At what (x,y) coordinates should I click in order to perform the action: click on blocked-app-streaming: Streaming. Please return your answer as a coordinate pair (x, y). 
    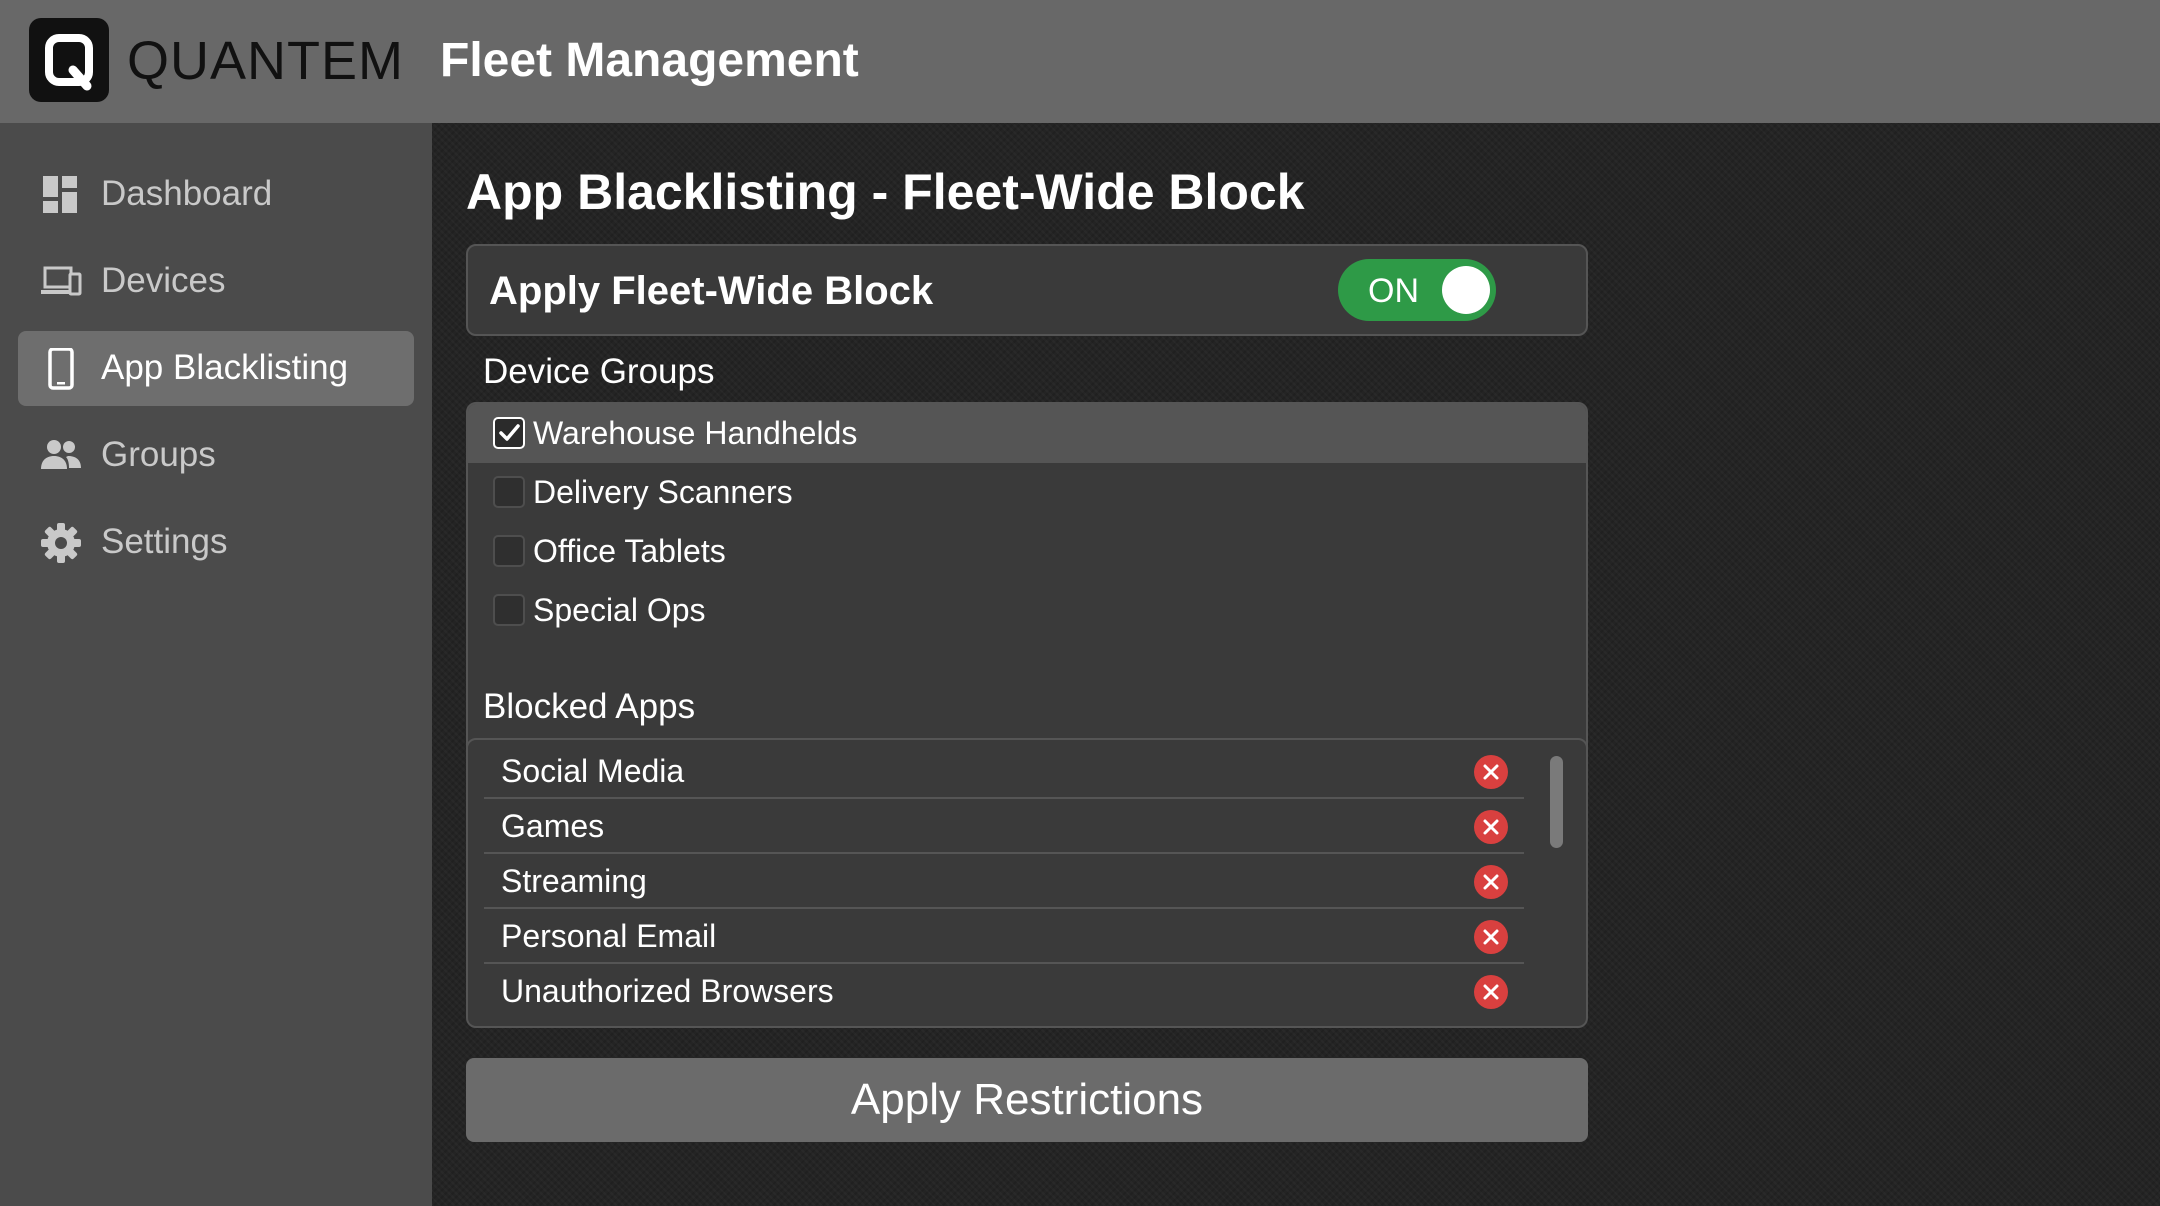
    Looking at the image, I should click on (1004, 881).